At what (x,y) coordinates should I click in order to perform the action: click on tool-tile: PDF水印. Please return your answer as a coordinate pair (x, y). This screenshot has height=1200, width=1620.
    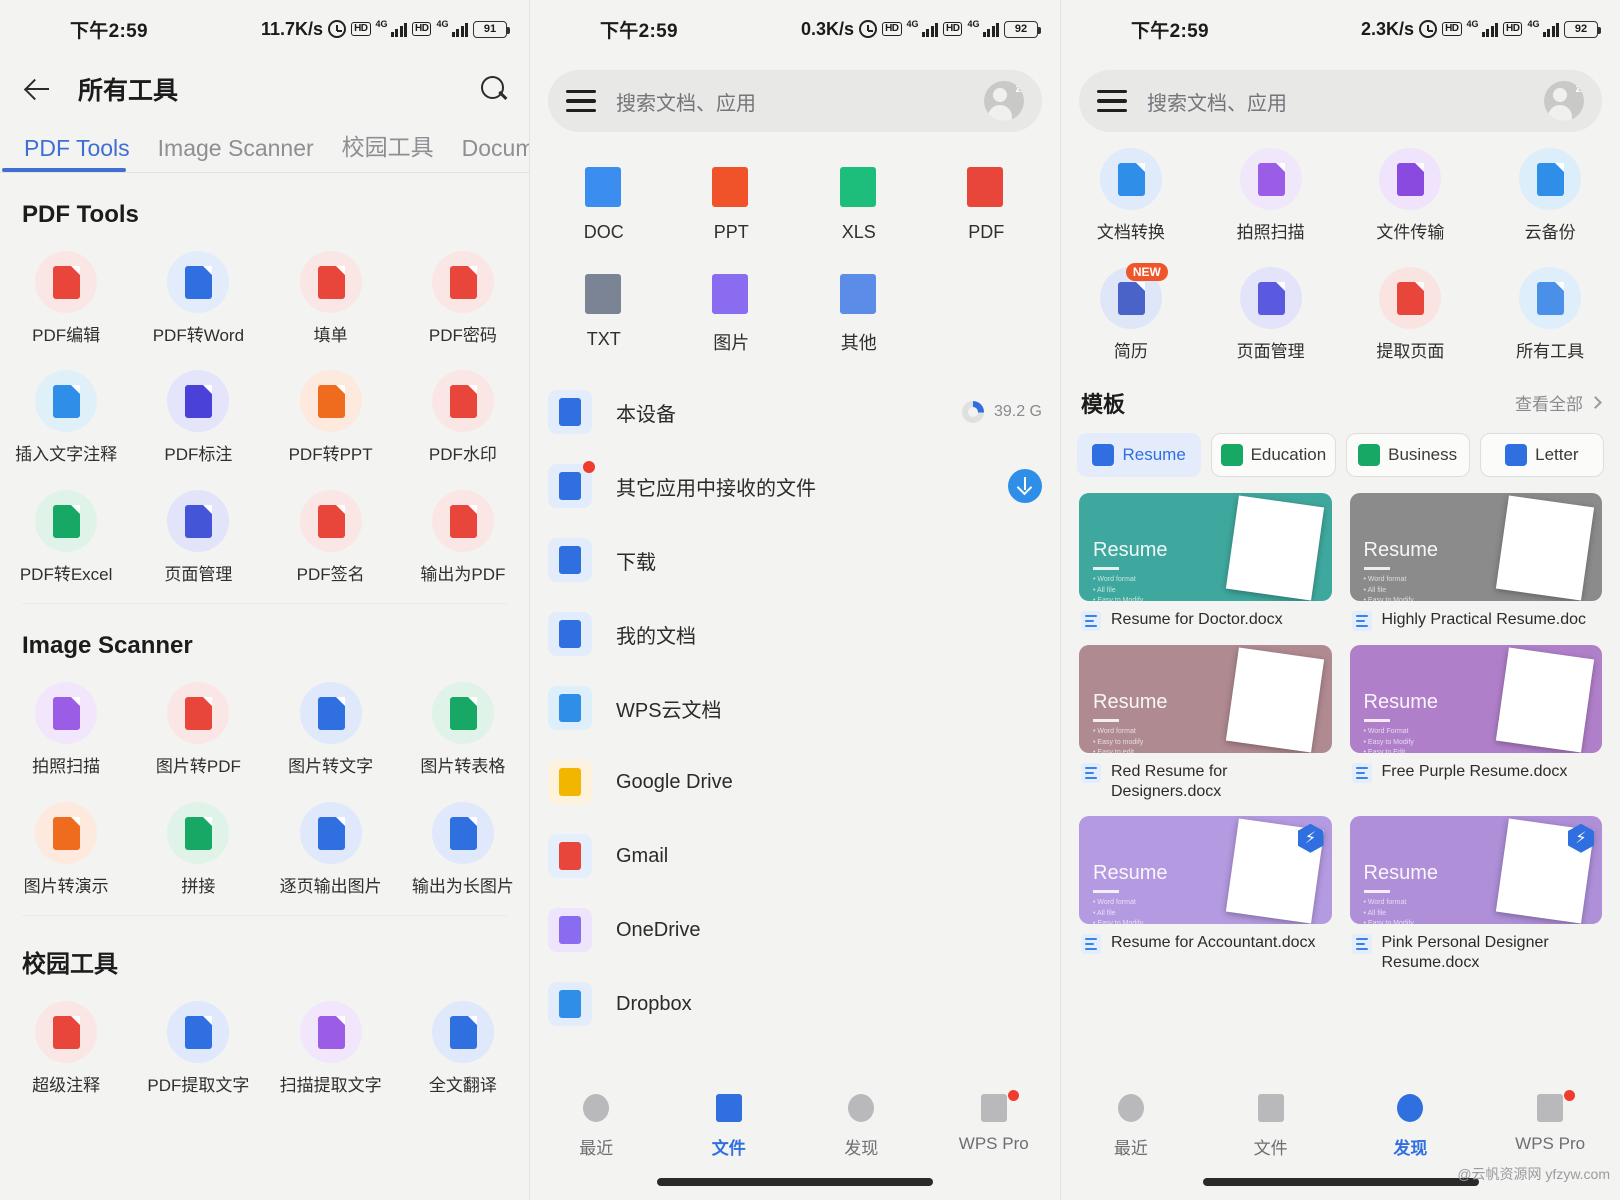
    Looking at the image, I should click on (463, 413).